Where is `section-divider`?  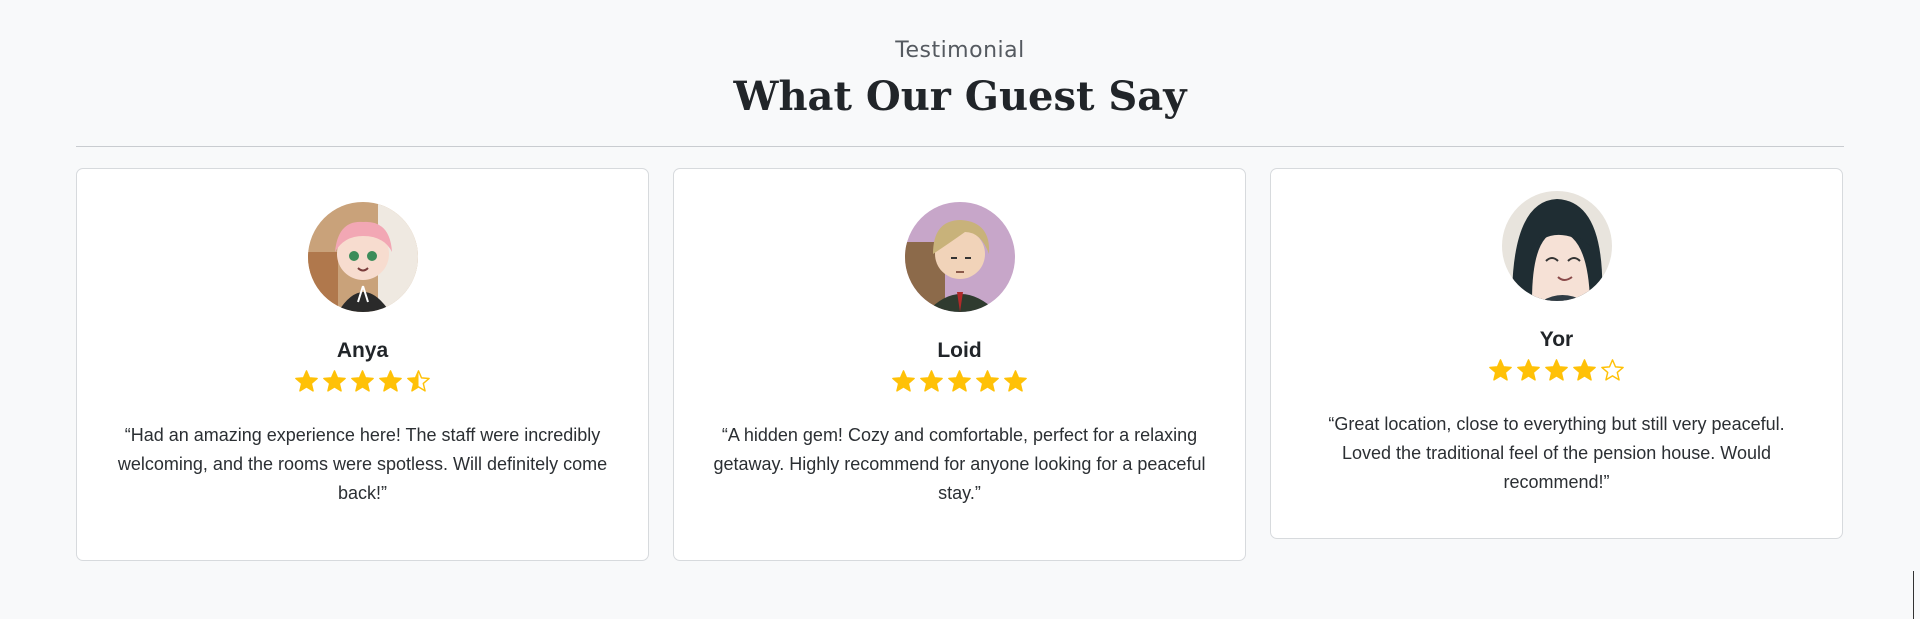 section-divider is located at coordinates (960, 146).